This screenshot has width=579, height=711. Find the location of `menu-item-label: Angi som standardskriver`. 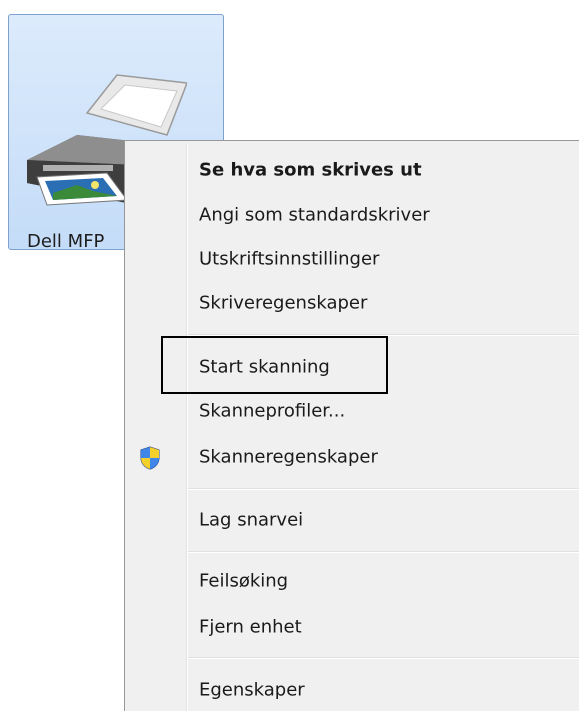

menu-item-label: Angi som standardskriver is located at coordinates (314, 215).